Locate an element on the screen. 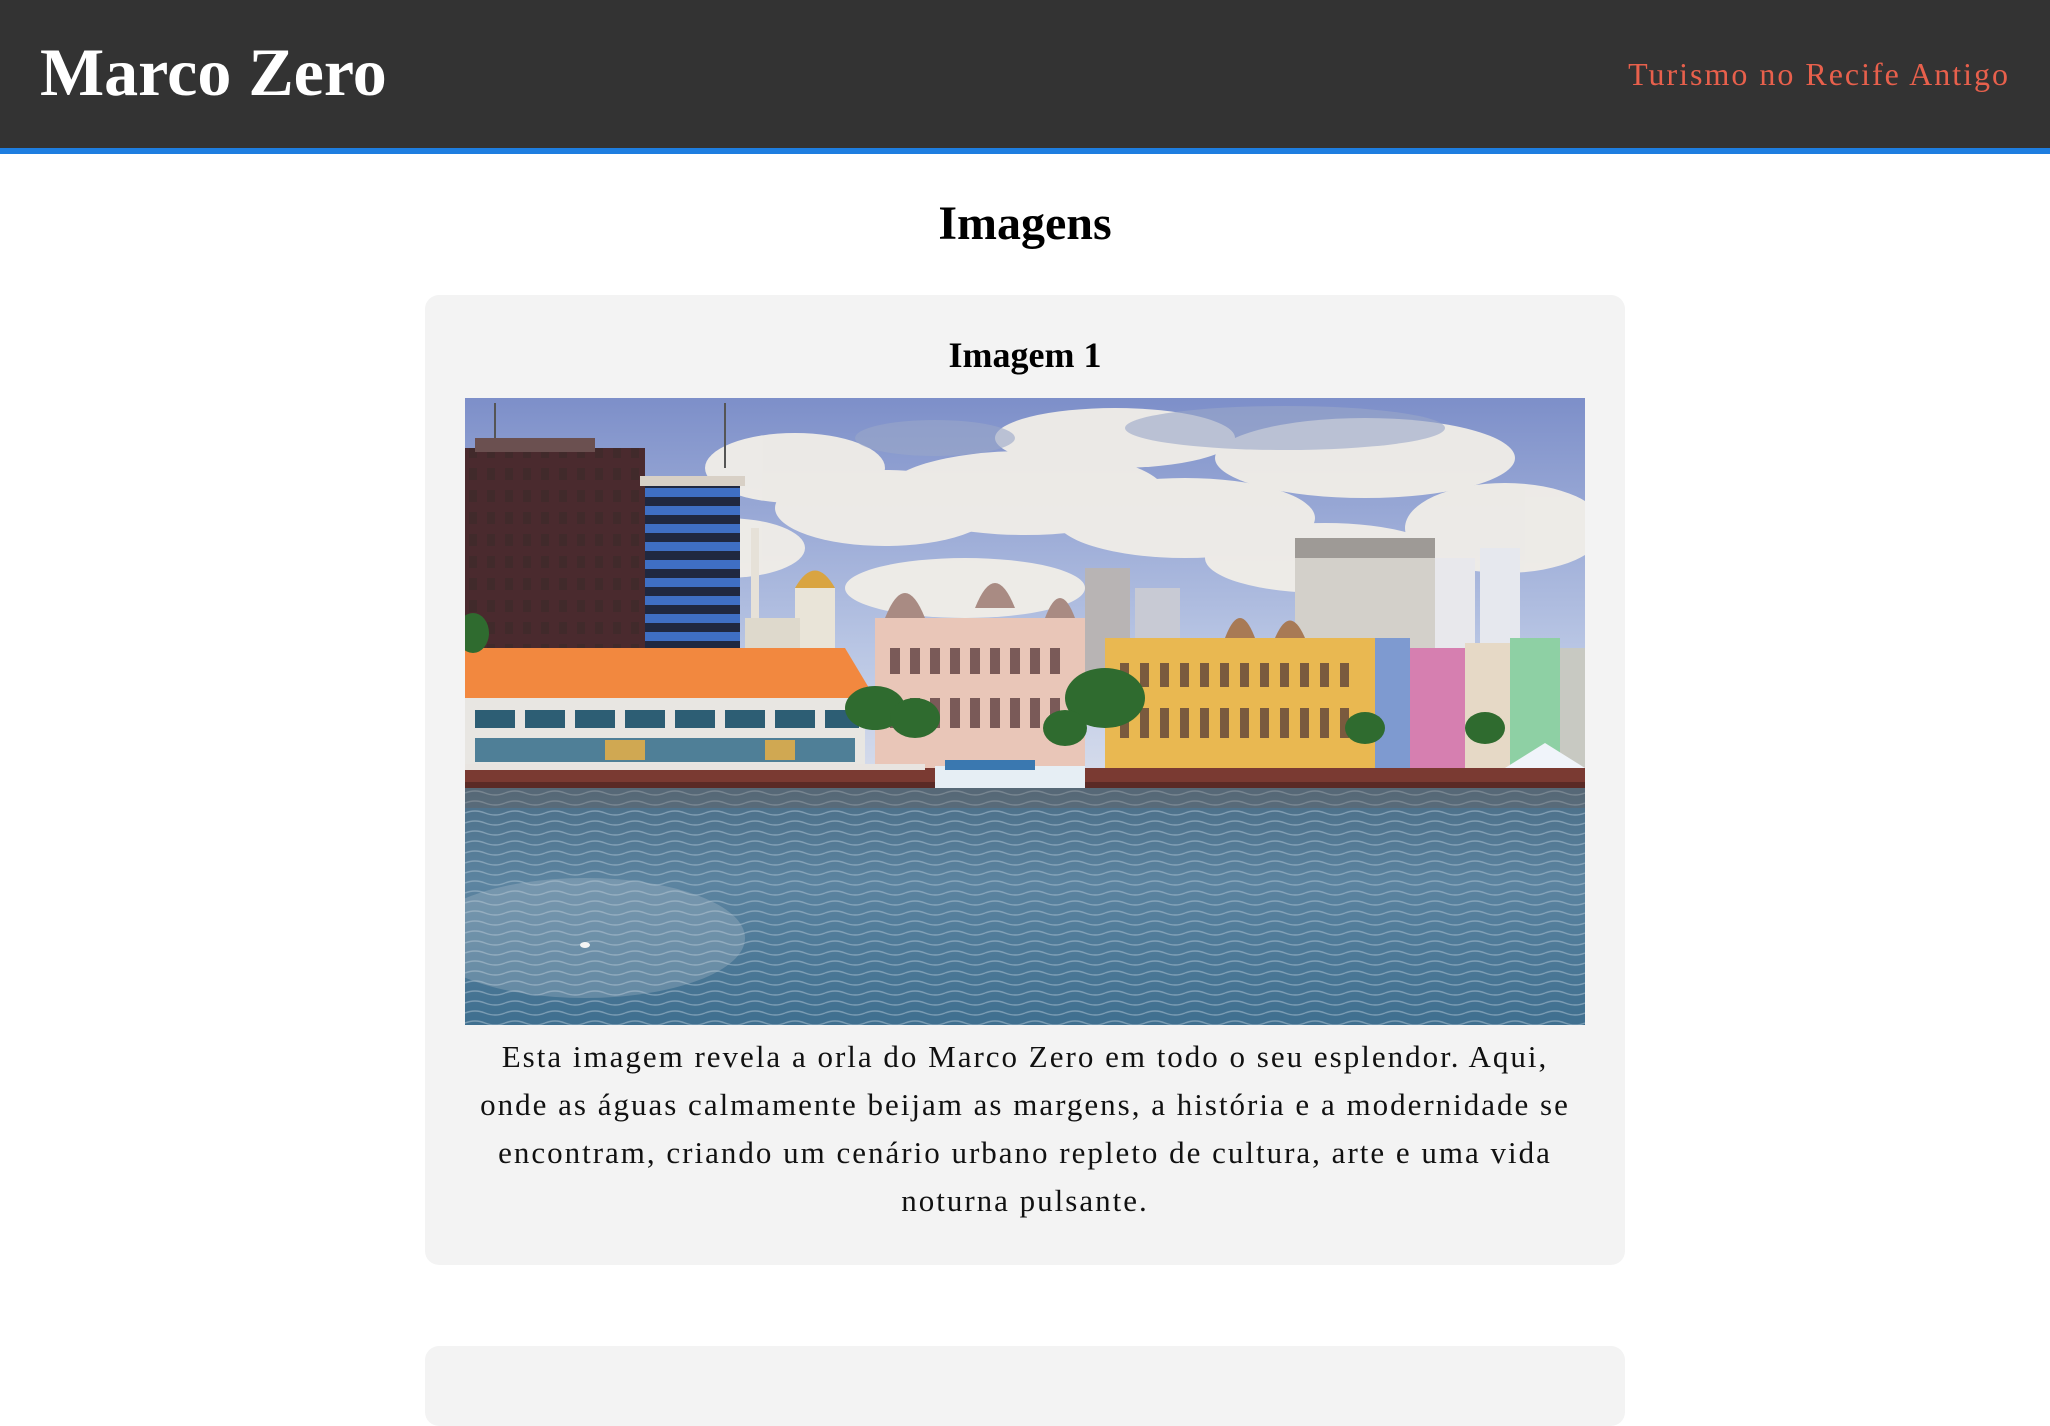 This screenshot has width=2050, height=1426. image-card-title: Imagem 1 is located at coordinates (1025, 355).